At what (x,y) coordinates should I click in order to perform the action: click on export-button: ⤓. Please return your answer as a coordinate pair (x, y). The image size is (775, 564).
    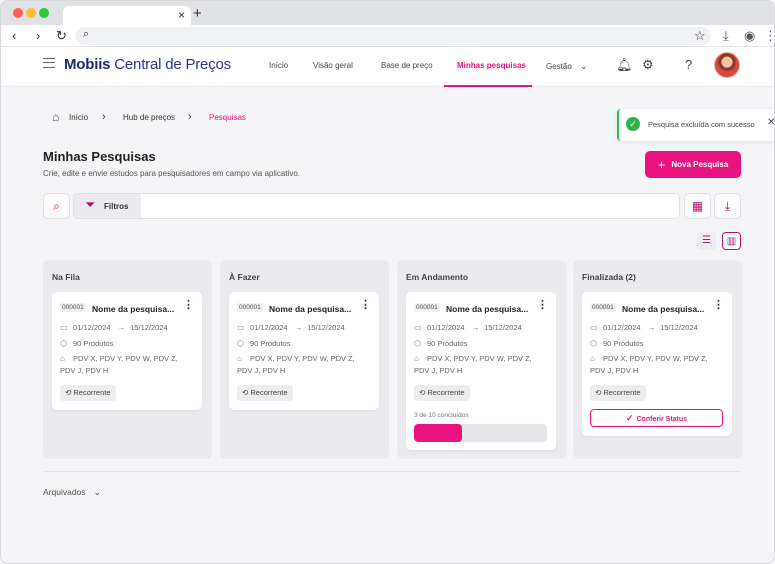
    Looking at the image, I should click on (727, 206).